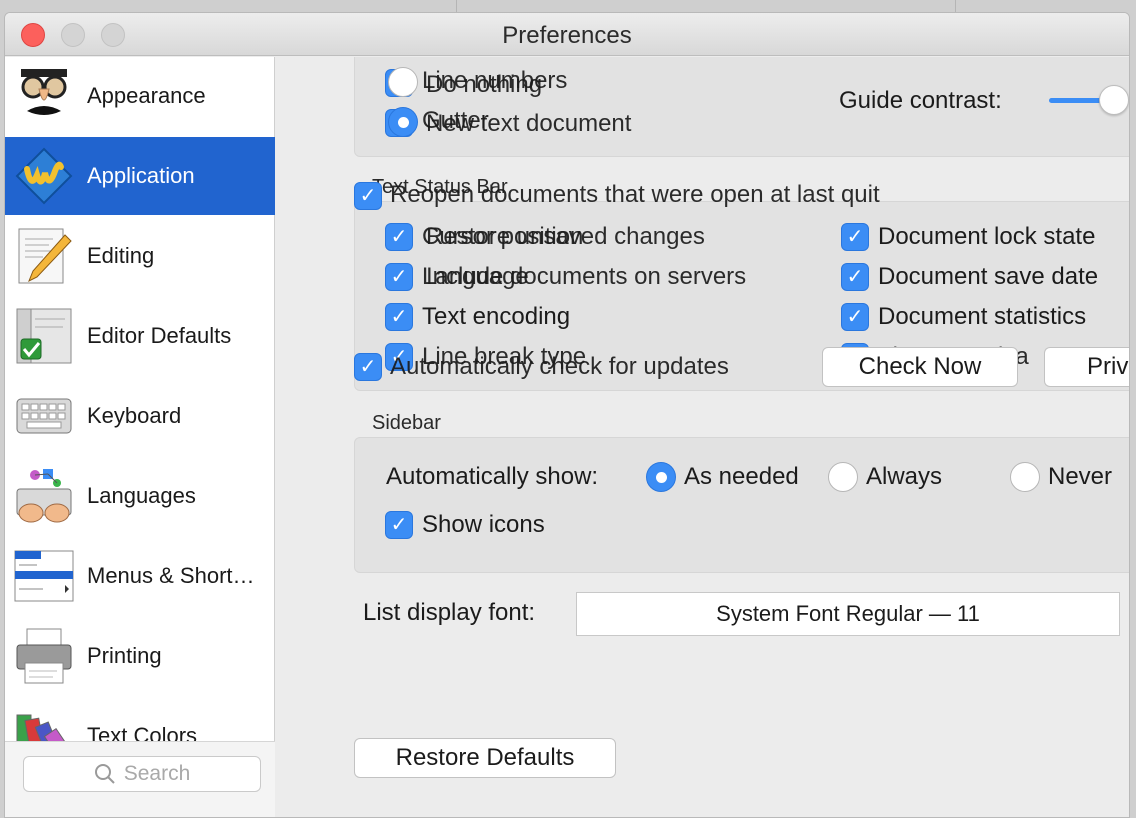 This screenshot has width=1136, height=818. I want to click on window-title: Preferences, so click(567, 35).